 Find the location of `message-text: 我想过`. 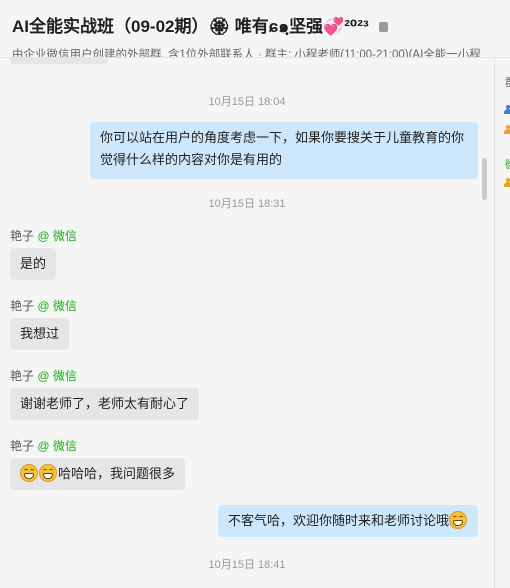

message-text: 我想过 is located at coordinates (40, 333).